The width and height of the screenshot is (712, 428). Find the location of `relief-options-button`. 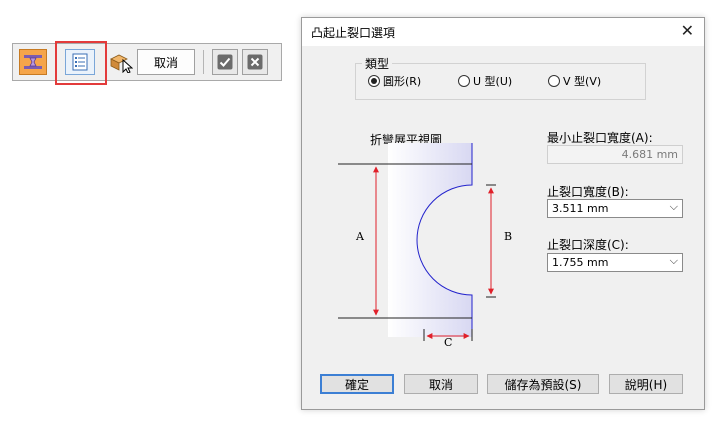

relief-options-button is located at coordinates (80, 62).